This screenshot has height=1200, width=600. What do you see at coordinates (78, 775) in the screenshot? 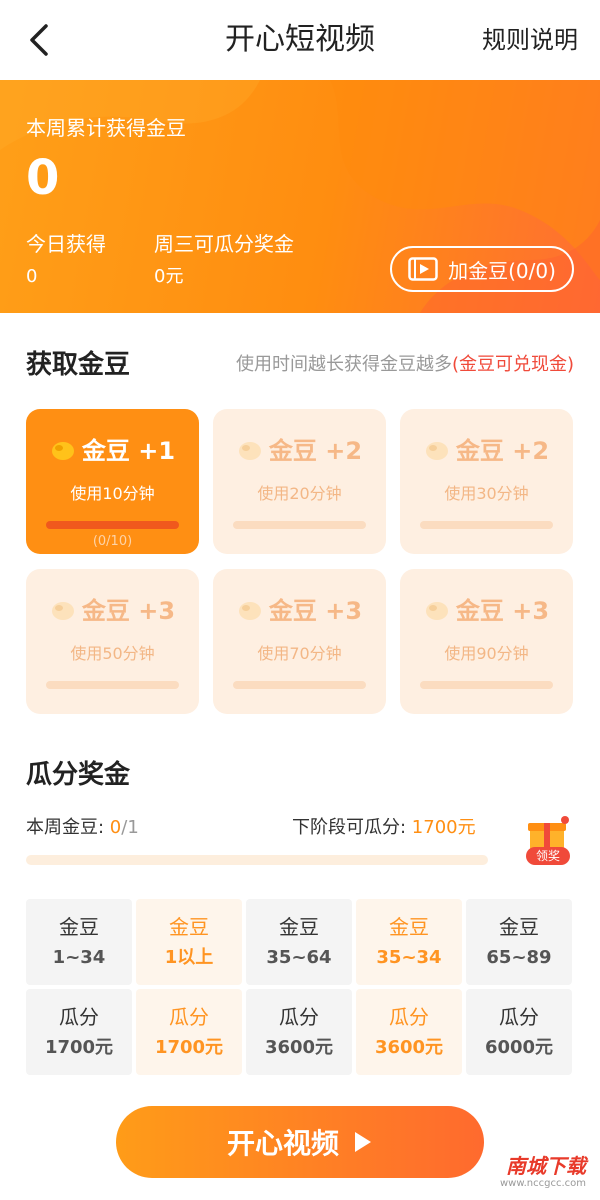
I see `prize-section-title: 瓜分奖金` at bounding box center [78, 775].